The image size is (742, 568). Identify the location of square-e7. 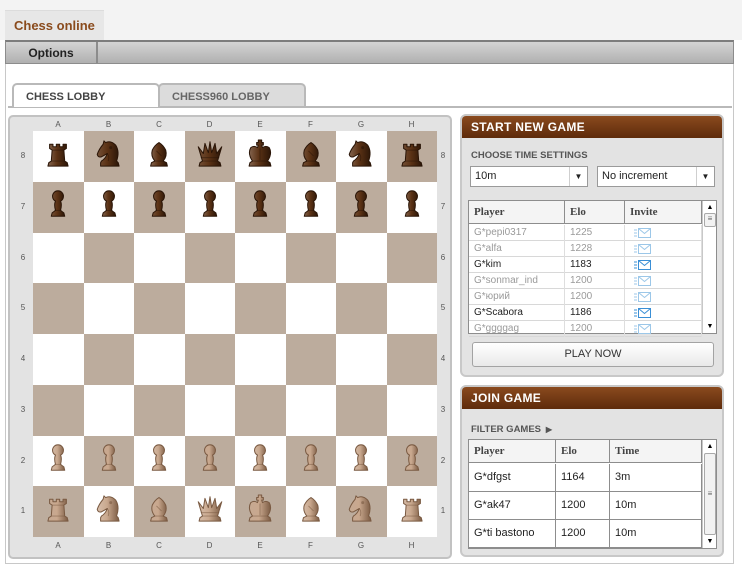
(260, 207).